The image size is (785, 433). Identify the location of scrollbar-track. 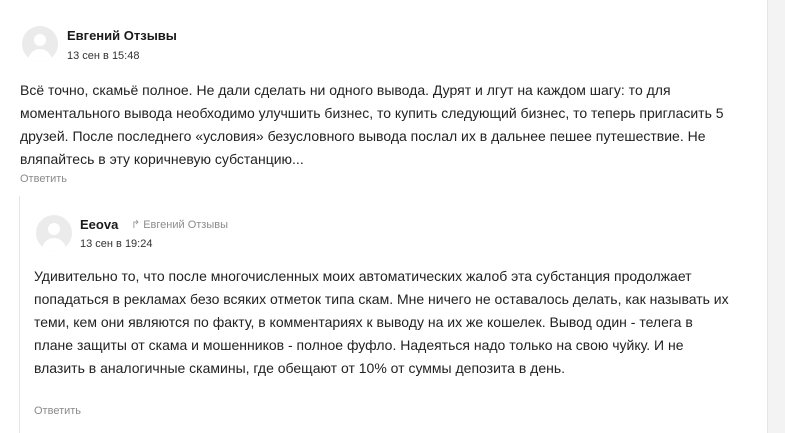
(776, 216).